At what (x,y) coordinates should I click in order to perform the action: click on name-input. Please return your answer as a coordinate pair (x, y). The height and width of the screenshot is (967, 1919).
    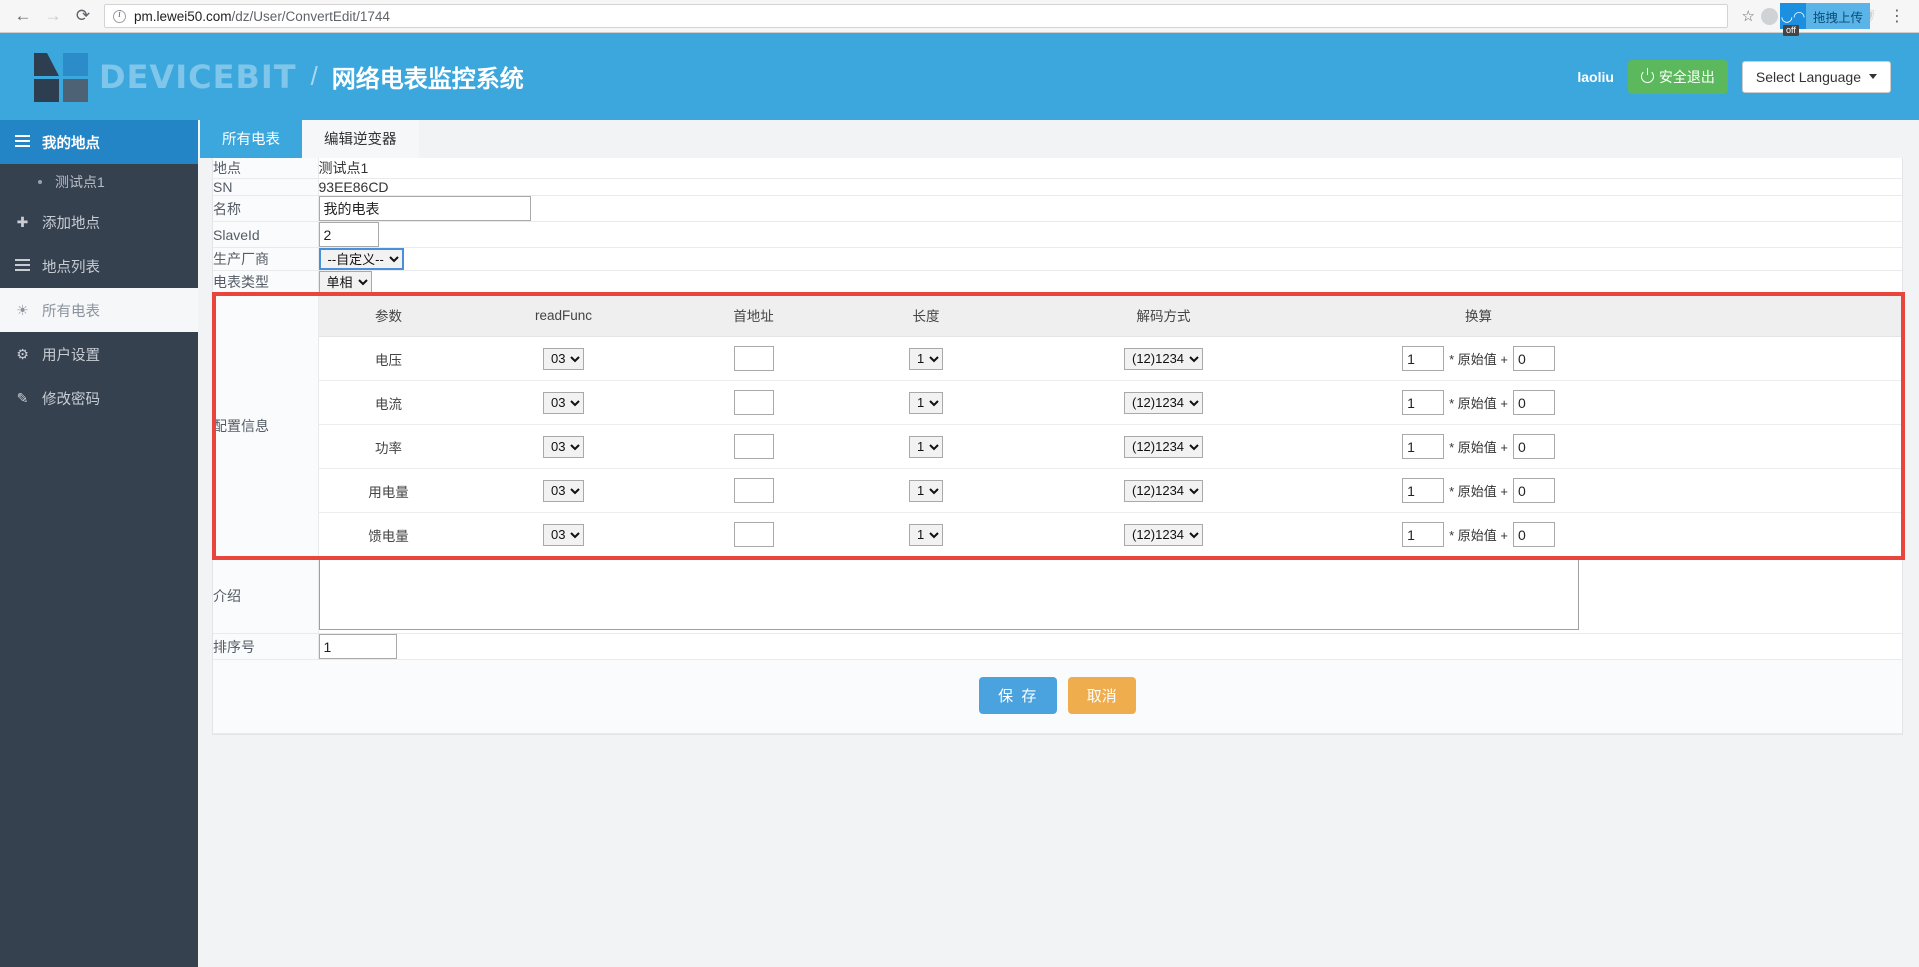
    Looking at the image, I should click on (424, 208).